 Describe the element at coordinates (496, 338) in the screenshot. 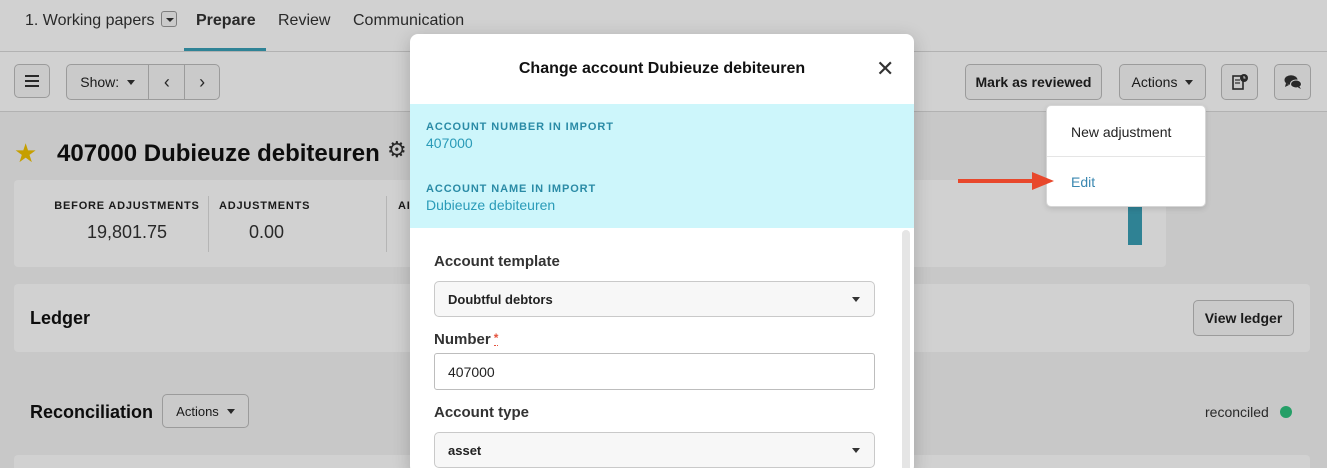

I see `required-marker: *` at that location.